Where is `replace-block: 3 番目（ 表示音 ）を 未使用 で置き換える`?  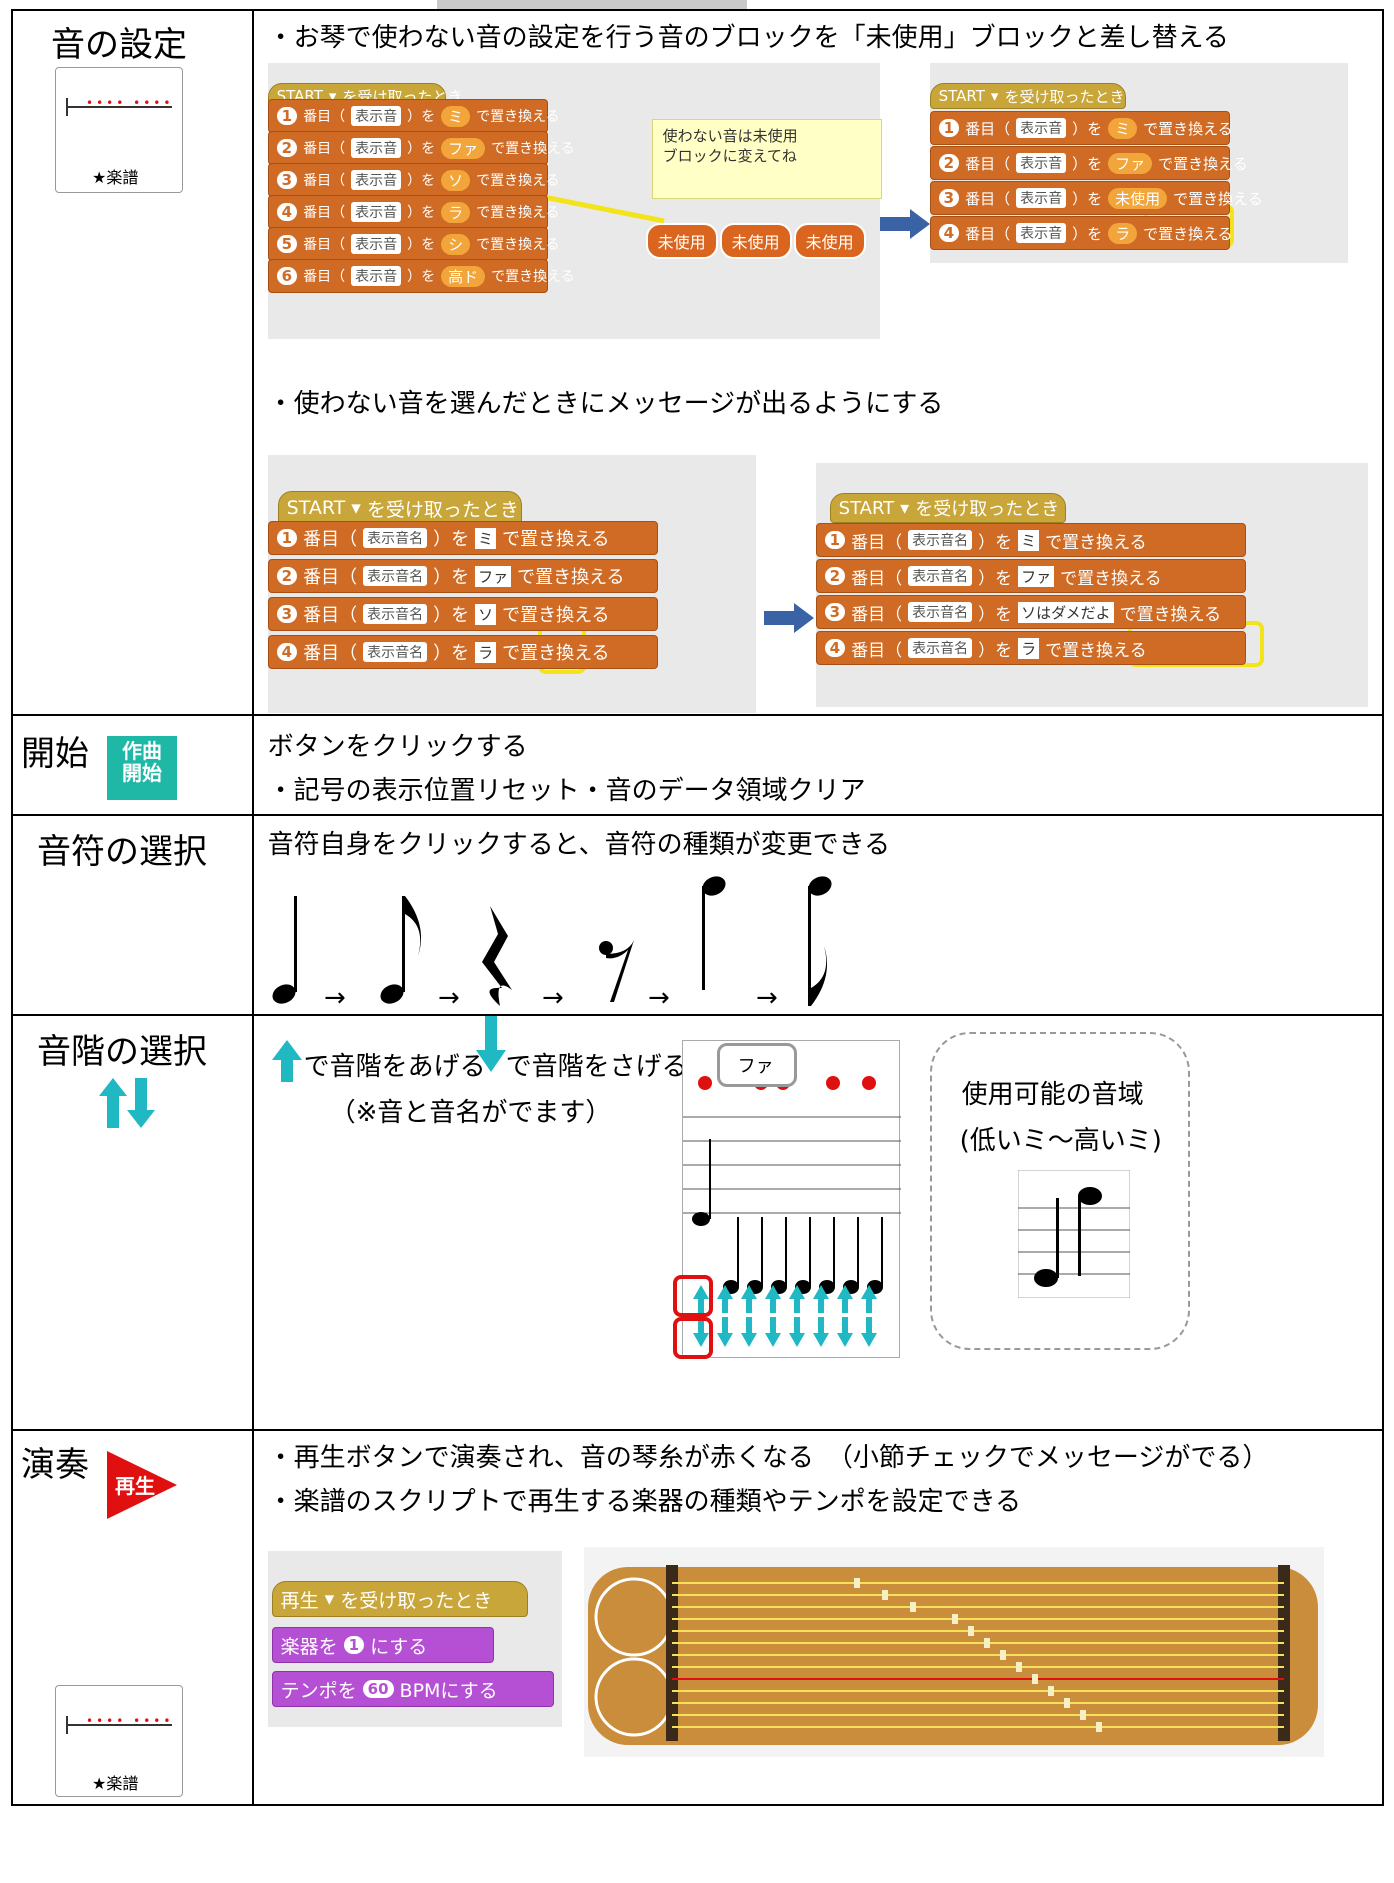
replace-block: 3 番目（ 表示音 ）を 未使用 で置き換える is located at coordinates (1096, 198).